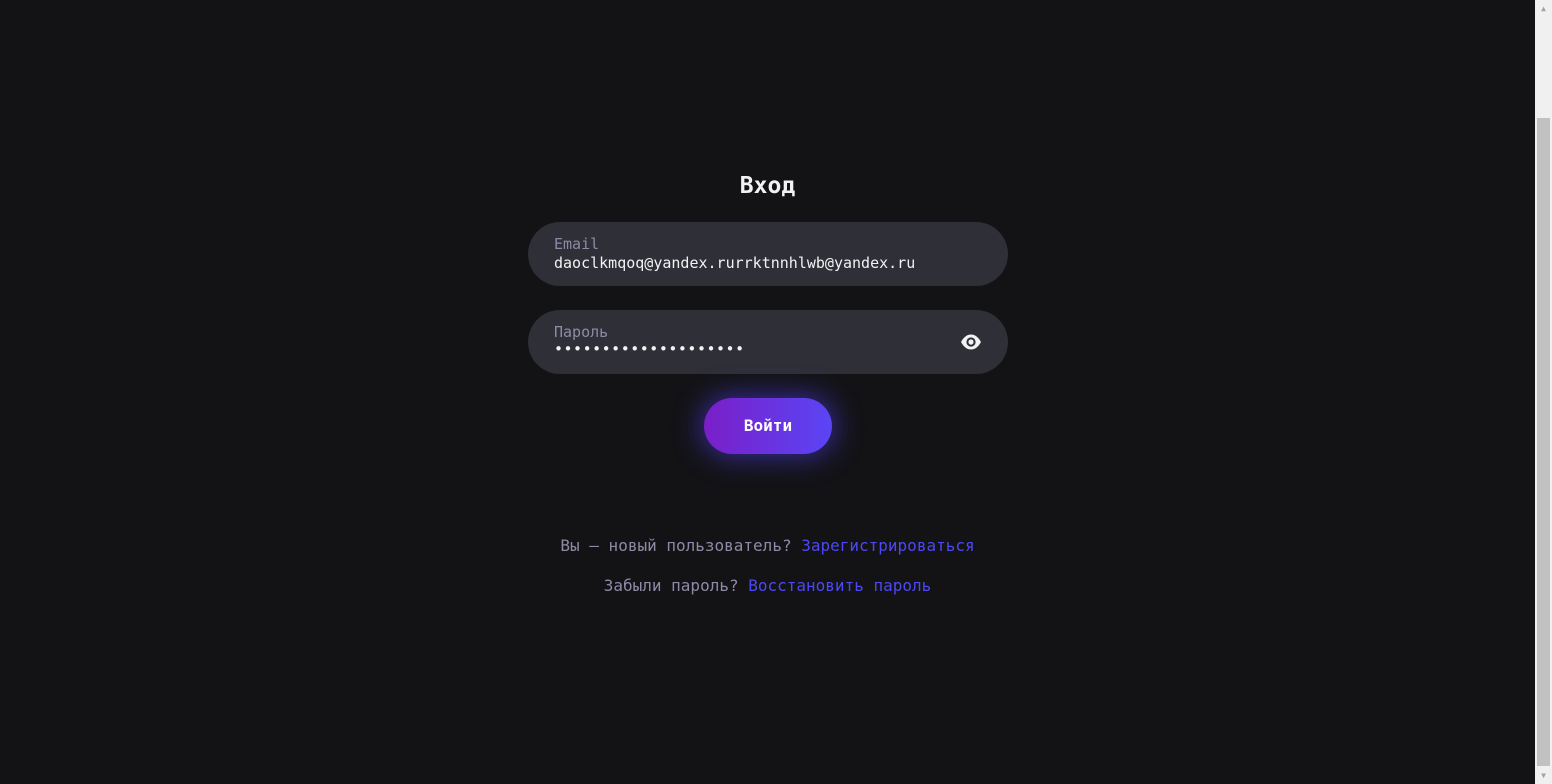 The height and width of the screenshot is (784, 1552). Describe the element at coordinates (649, 349) in the screenshot. I see `password-input: ••••••••••••••••••••` at that location.